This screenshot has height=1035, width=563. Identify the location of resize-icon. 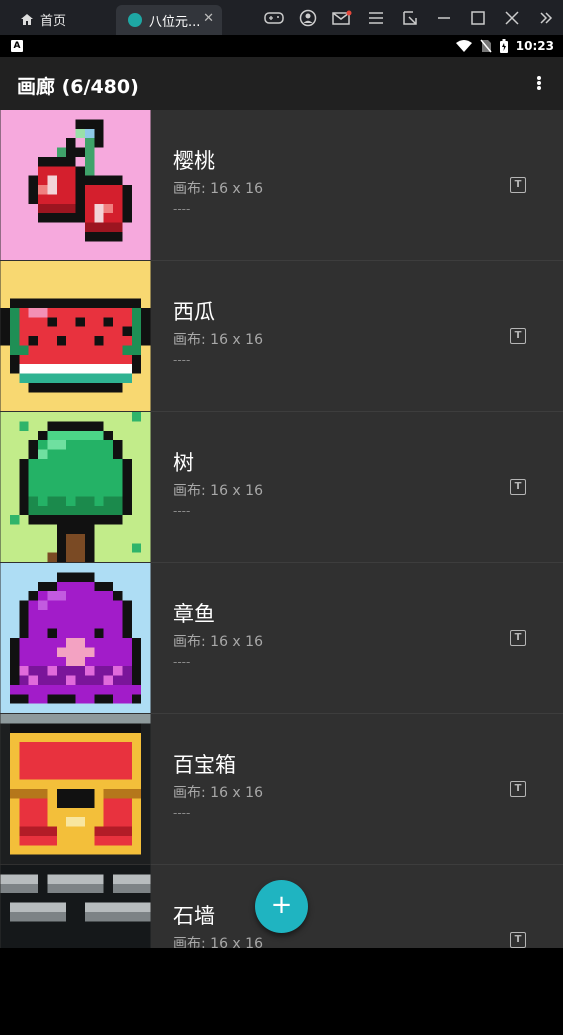
(410, 17).